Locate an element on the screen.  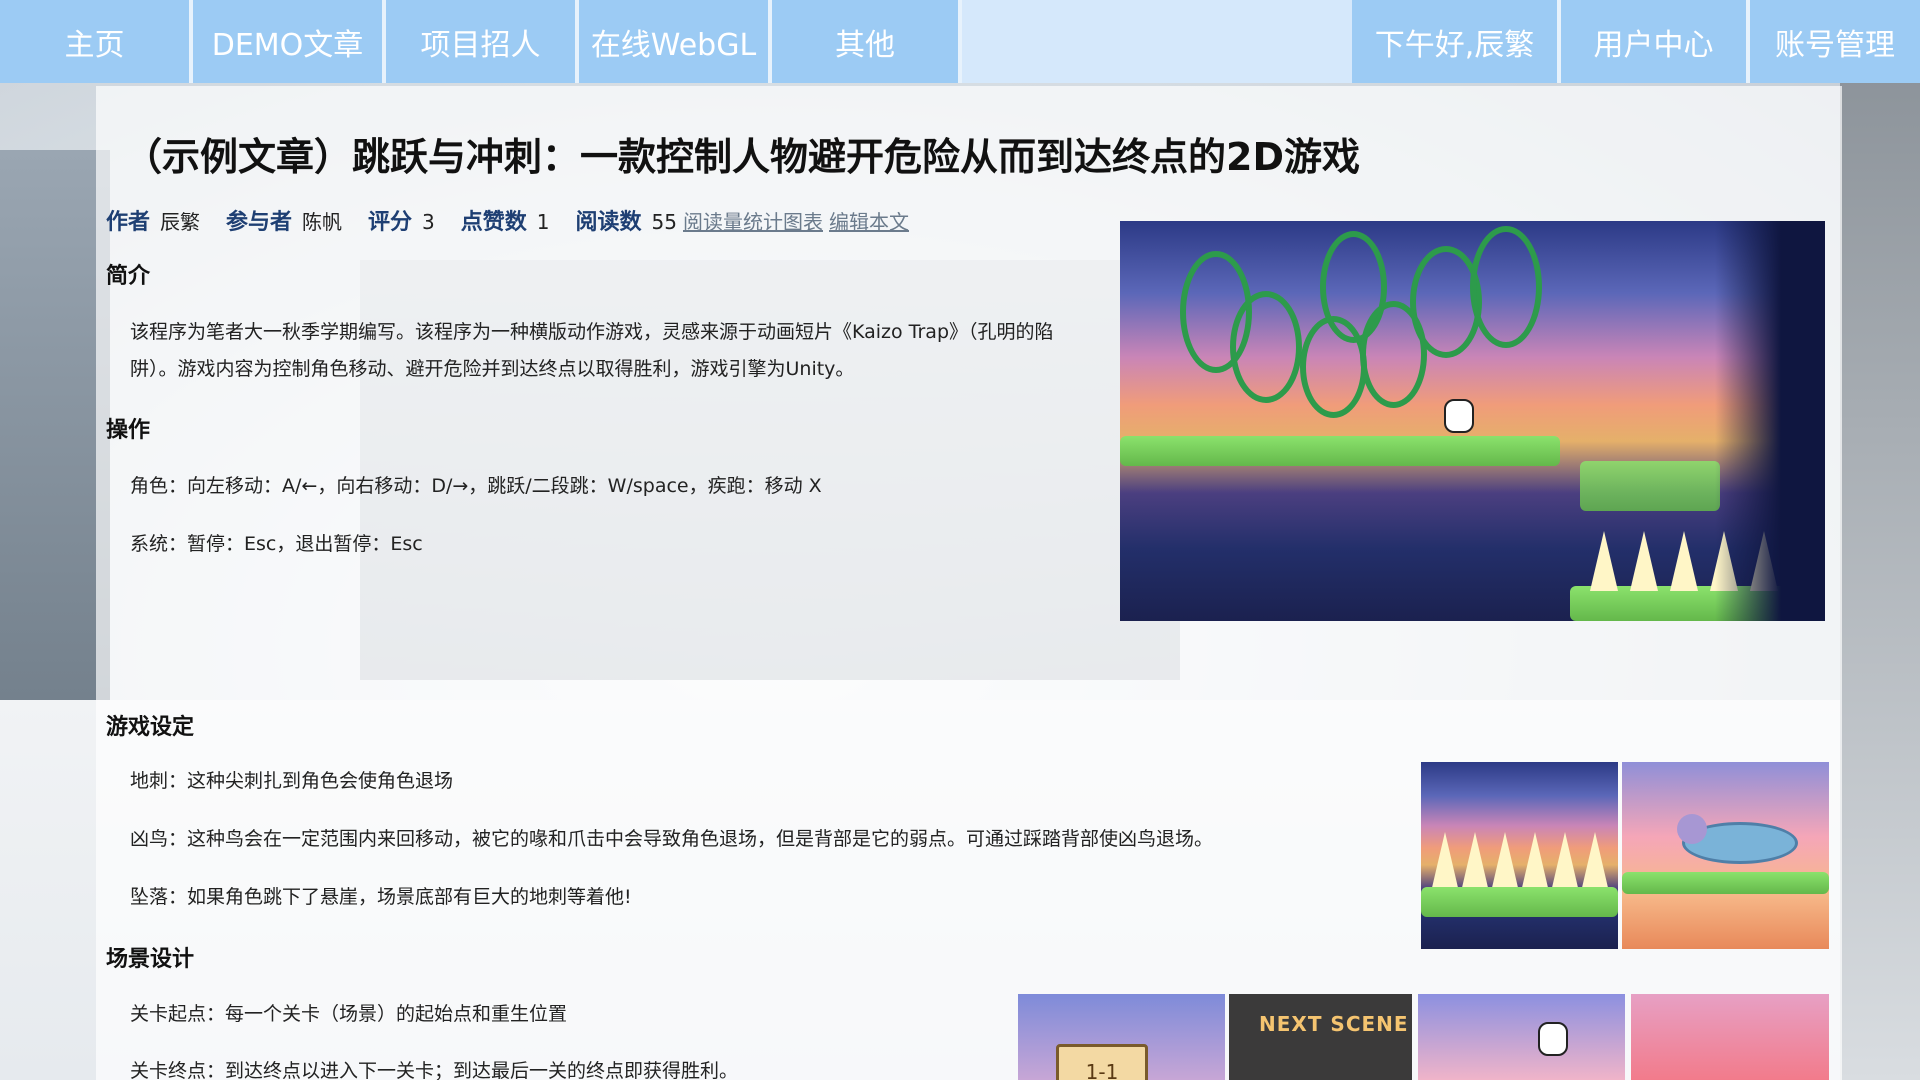
sunset-thumbnail is located at coordinates (1730, 1037).